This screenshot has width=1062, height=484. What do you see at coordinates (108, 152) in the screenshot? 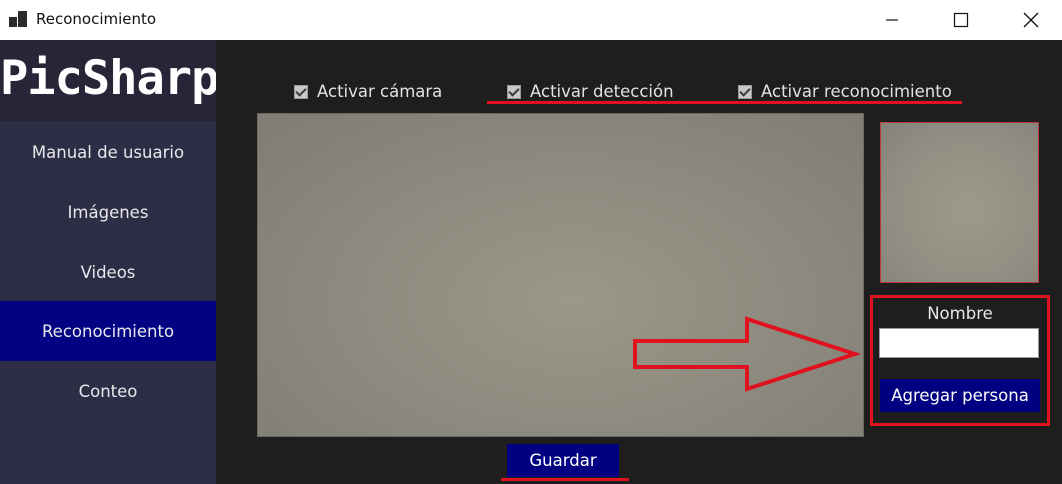
I see `sidebar-item-manual: Manual de usuario` at bounding box center [108, 152].